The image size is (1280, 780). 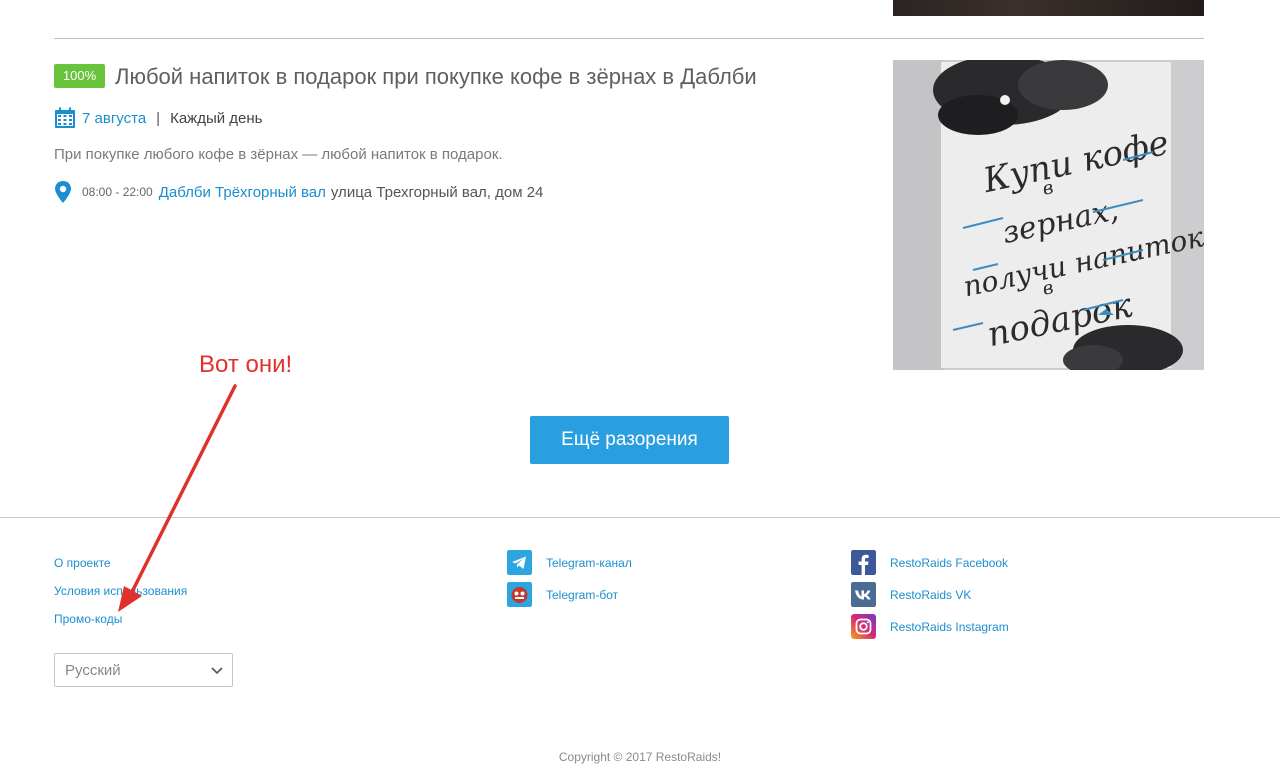 I want to click on venue-address: улица Трехгорный вал, дом 24, so click(x=437, y=192).